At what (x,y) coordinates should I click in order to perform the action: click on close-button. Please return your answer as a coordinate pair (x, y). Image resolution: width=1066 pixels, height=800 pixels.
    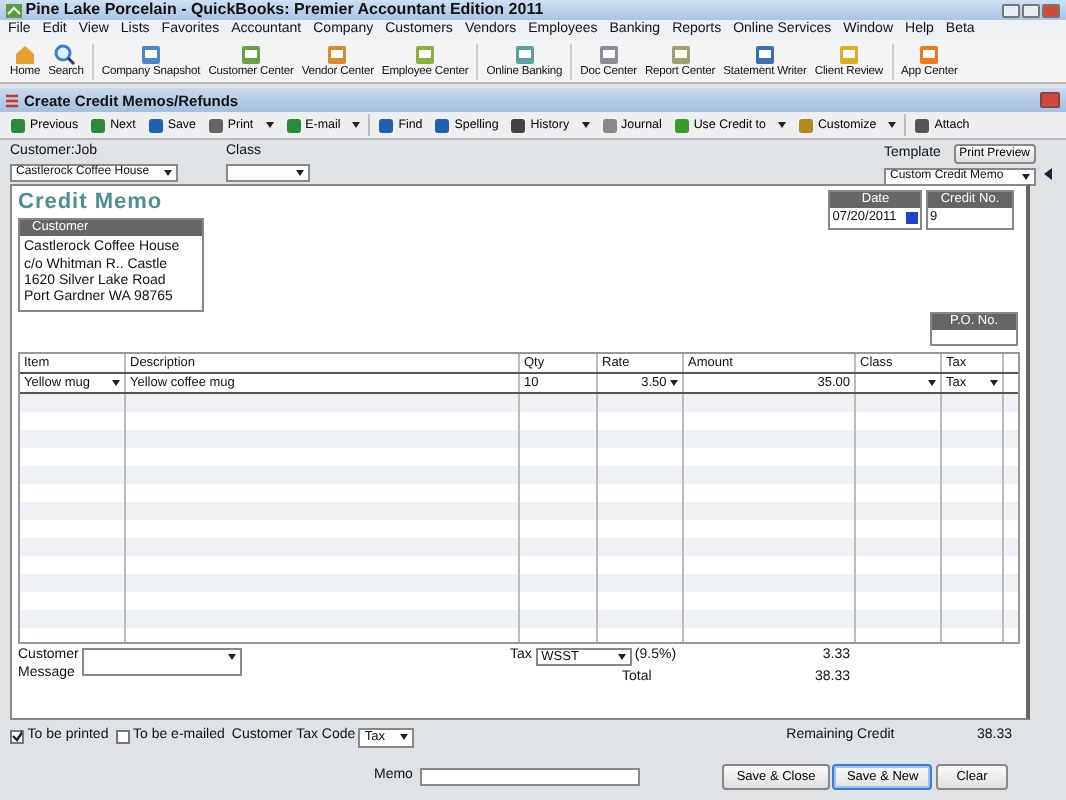
    Looking at the image, I should click on (1051, 10).